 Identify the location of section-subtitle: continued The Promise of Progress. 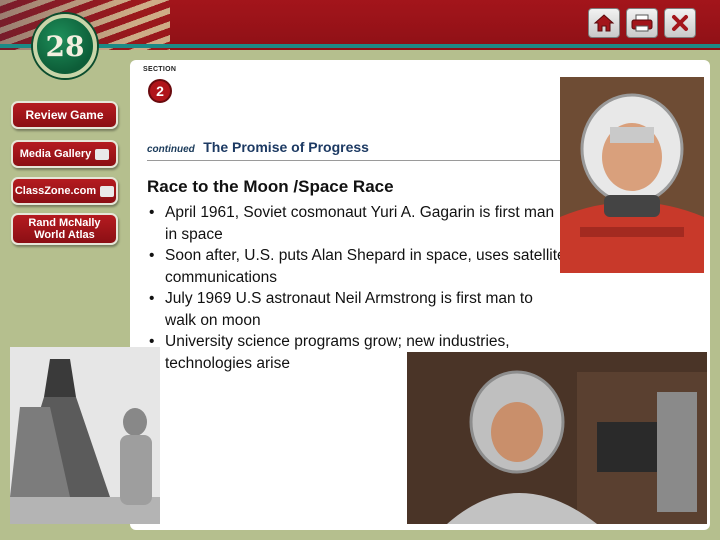
(258, 148).